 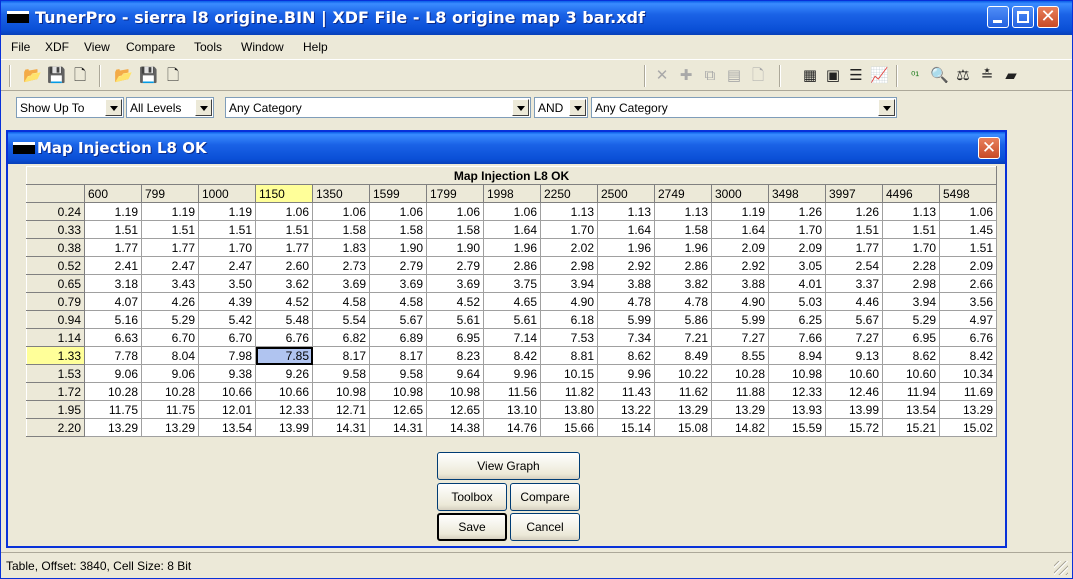 What do you see at coordinates (989, 148) in the screenshot?
I see `dialog-close-button: ✕` at bounding box center [989, 148].